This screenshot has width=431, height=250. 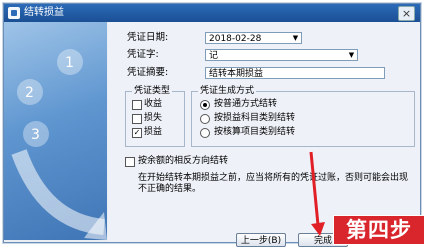 What do you see at coordinates (35, 135) in the screenshot?
I see `art-number-3: 3` at bounding box center [35, 135].